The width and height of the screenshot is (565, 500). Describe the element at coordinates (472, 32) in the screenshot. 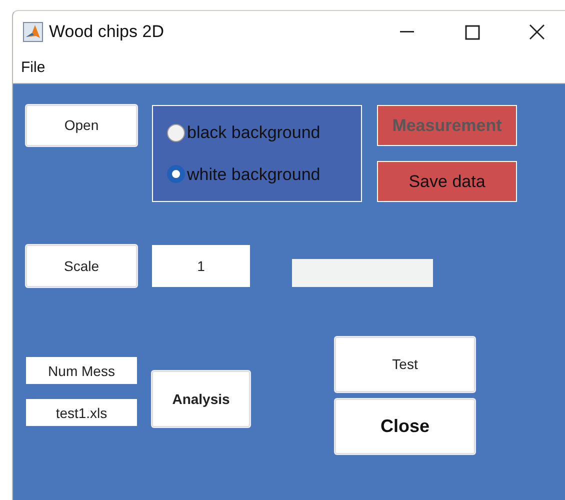

I see `maximize-icon` at that location.